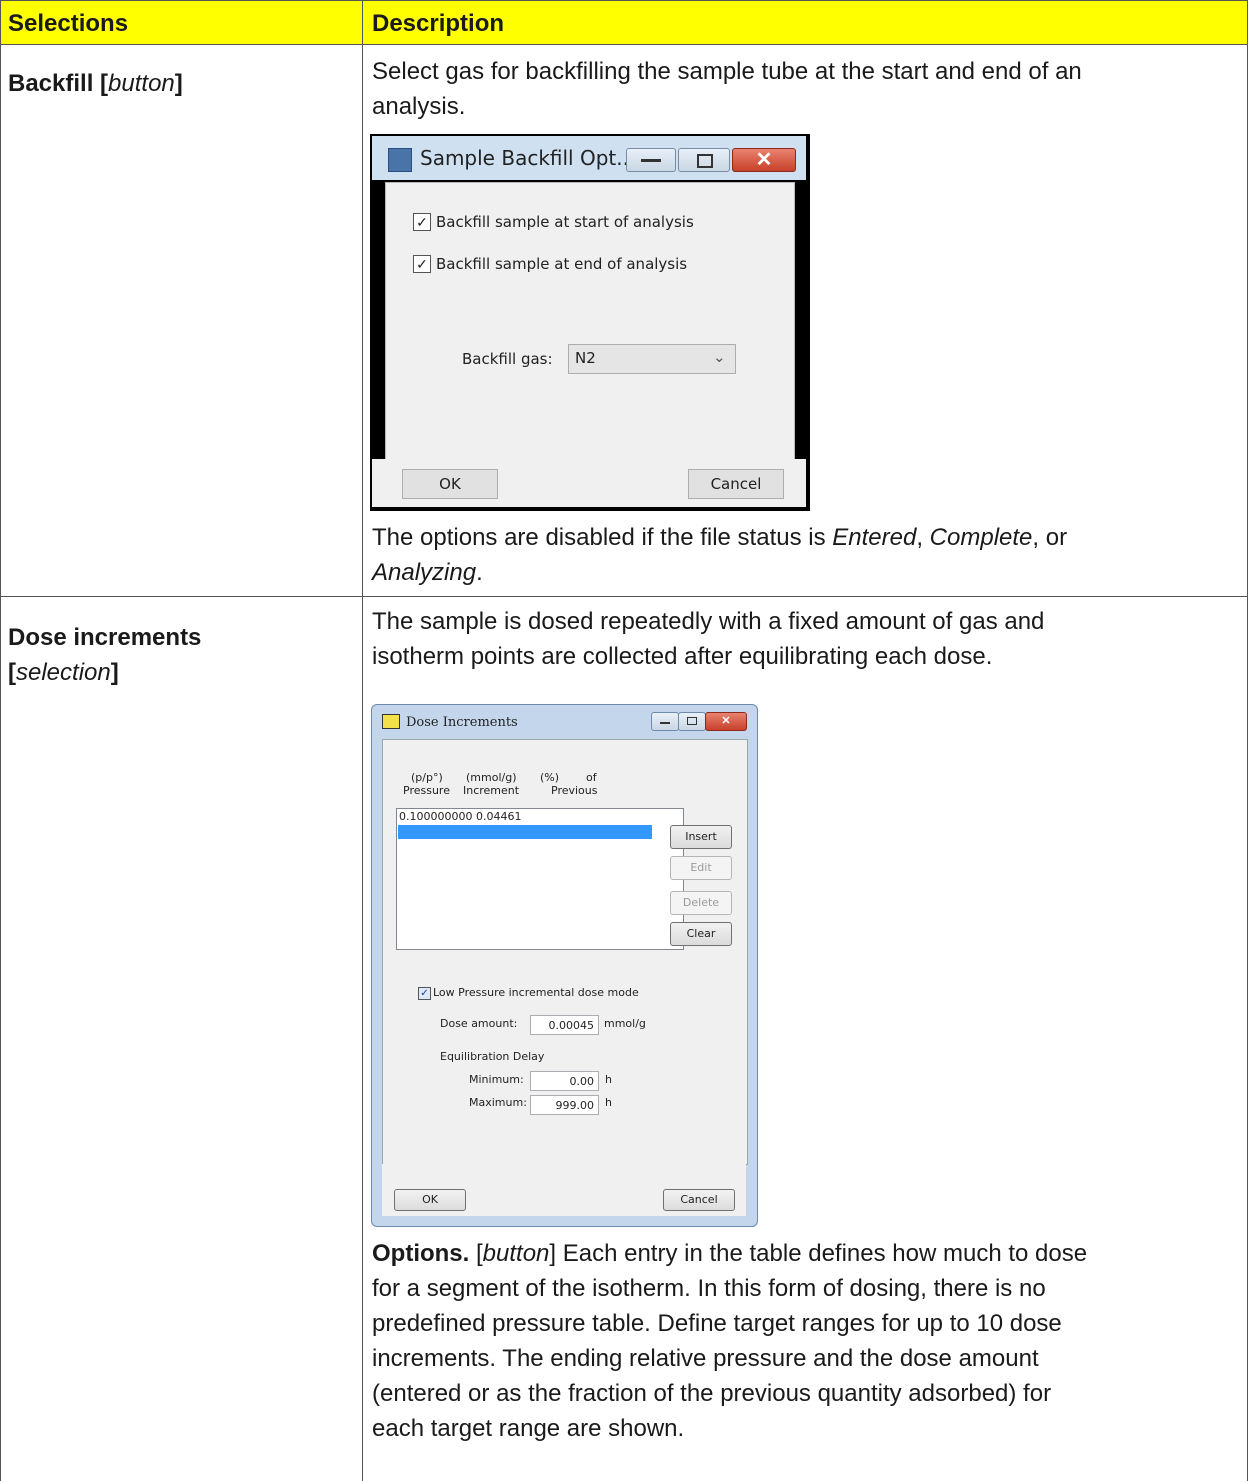 This screenshot has width=1248, height=1481. Describe the element at coordinates (701, 868) in the screenshot. I see `edit-button: Edit` at that location.